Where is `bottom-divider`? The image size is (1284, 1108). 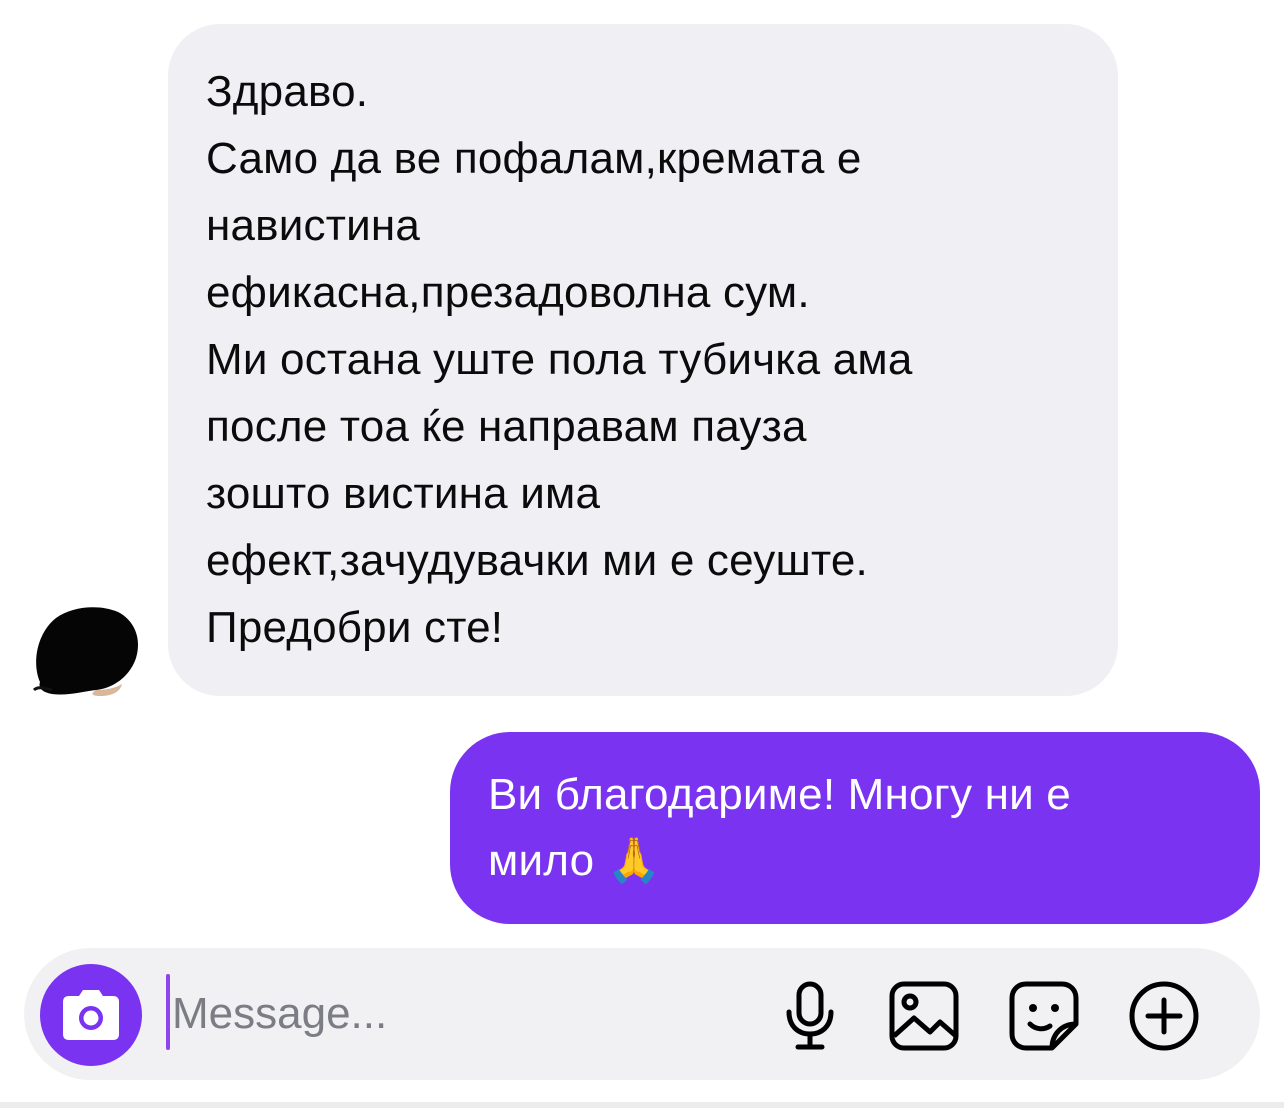
bottom-divider is located at coordinates (642, 1105).